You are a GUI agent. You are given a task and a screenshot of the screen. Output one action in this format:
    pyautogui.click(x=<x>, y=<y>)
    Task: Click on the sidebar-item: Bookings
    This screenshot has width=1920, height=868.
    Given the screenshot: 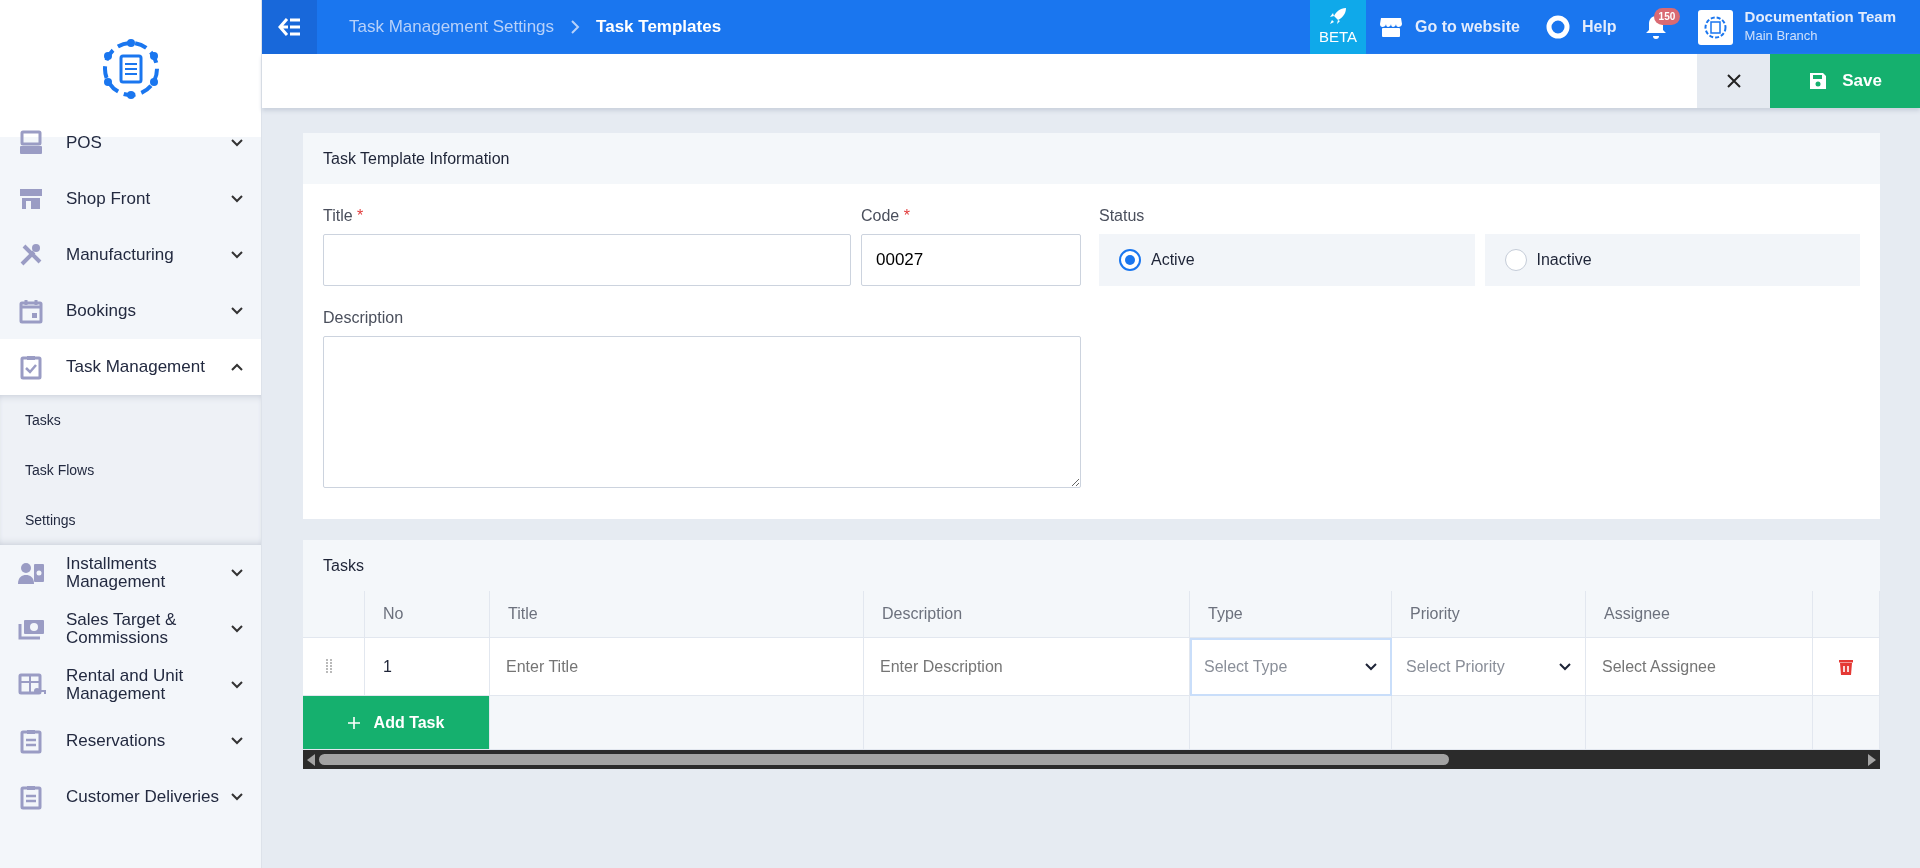 What is the action you would take?
    pyautogui.click(x=130, y=311)
    